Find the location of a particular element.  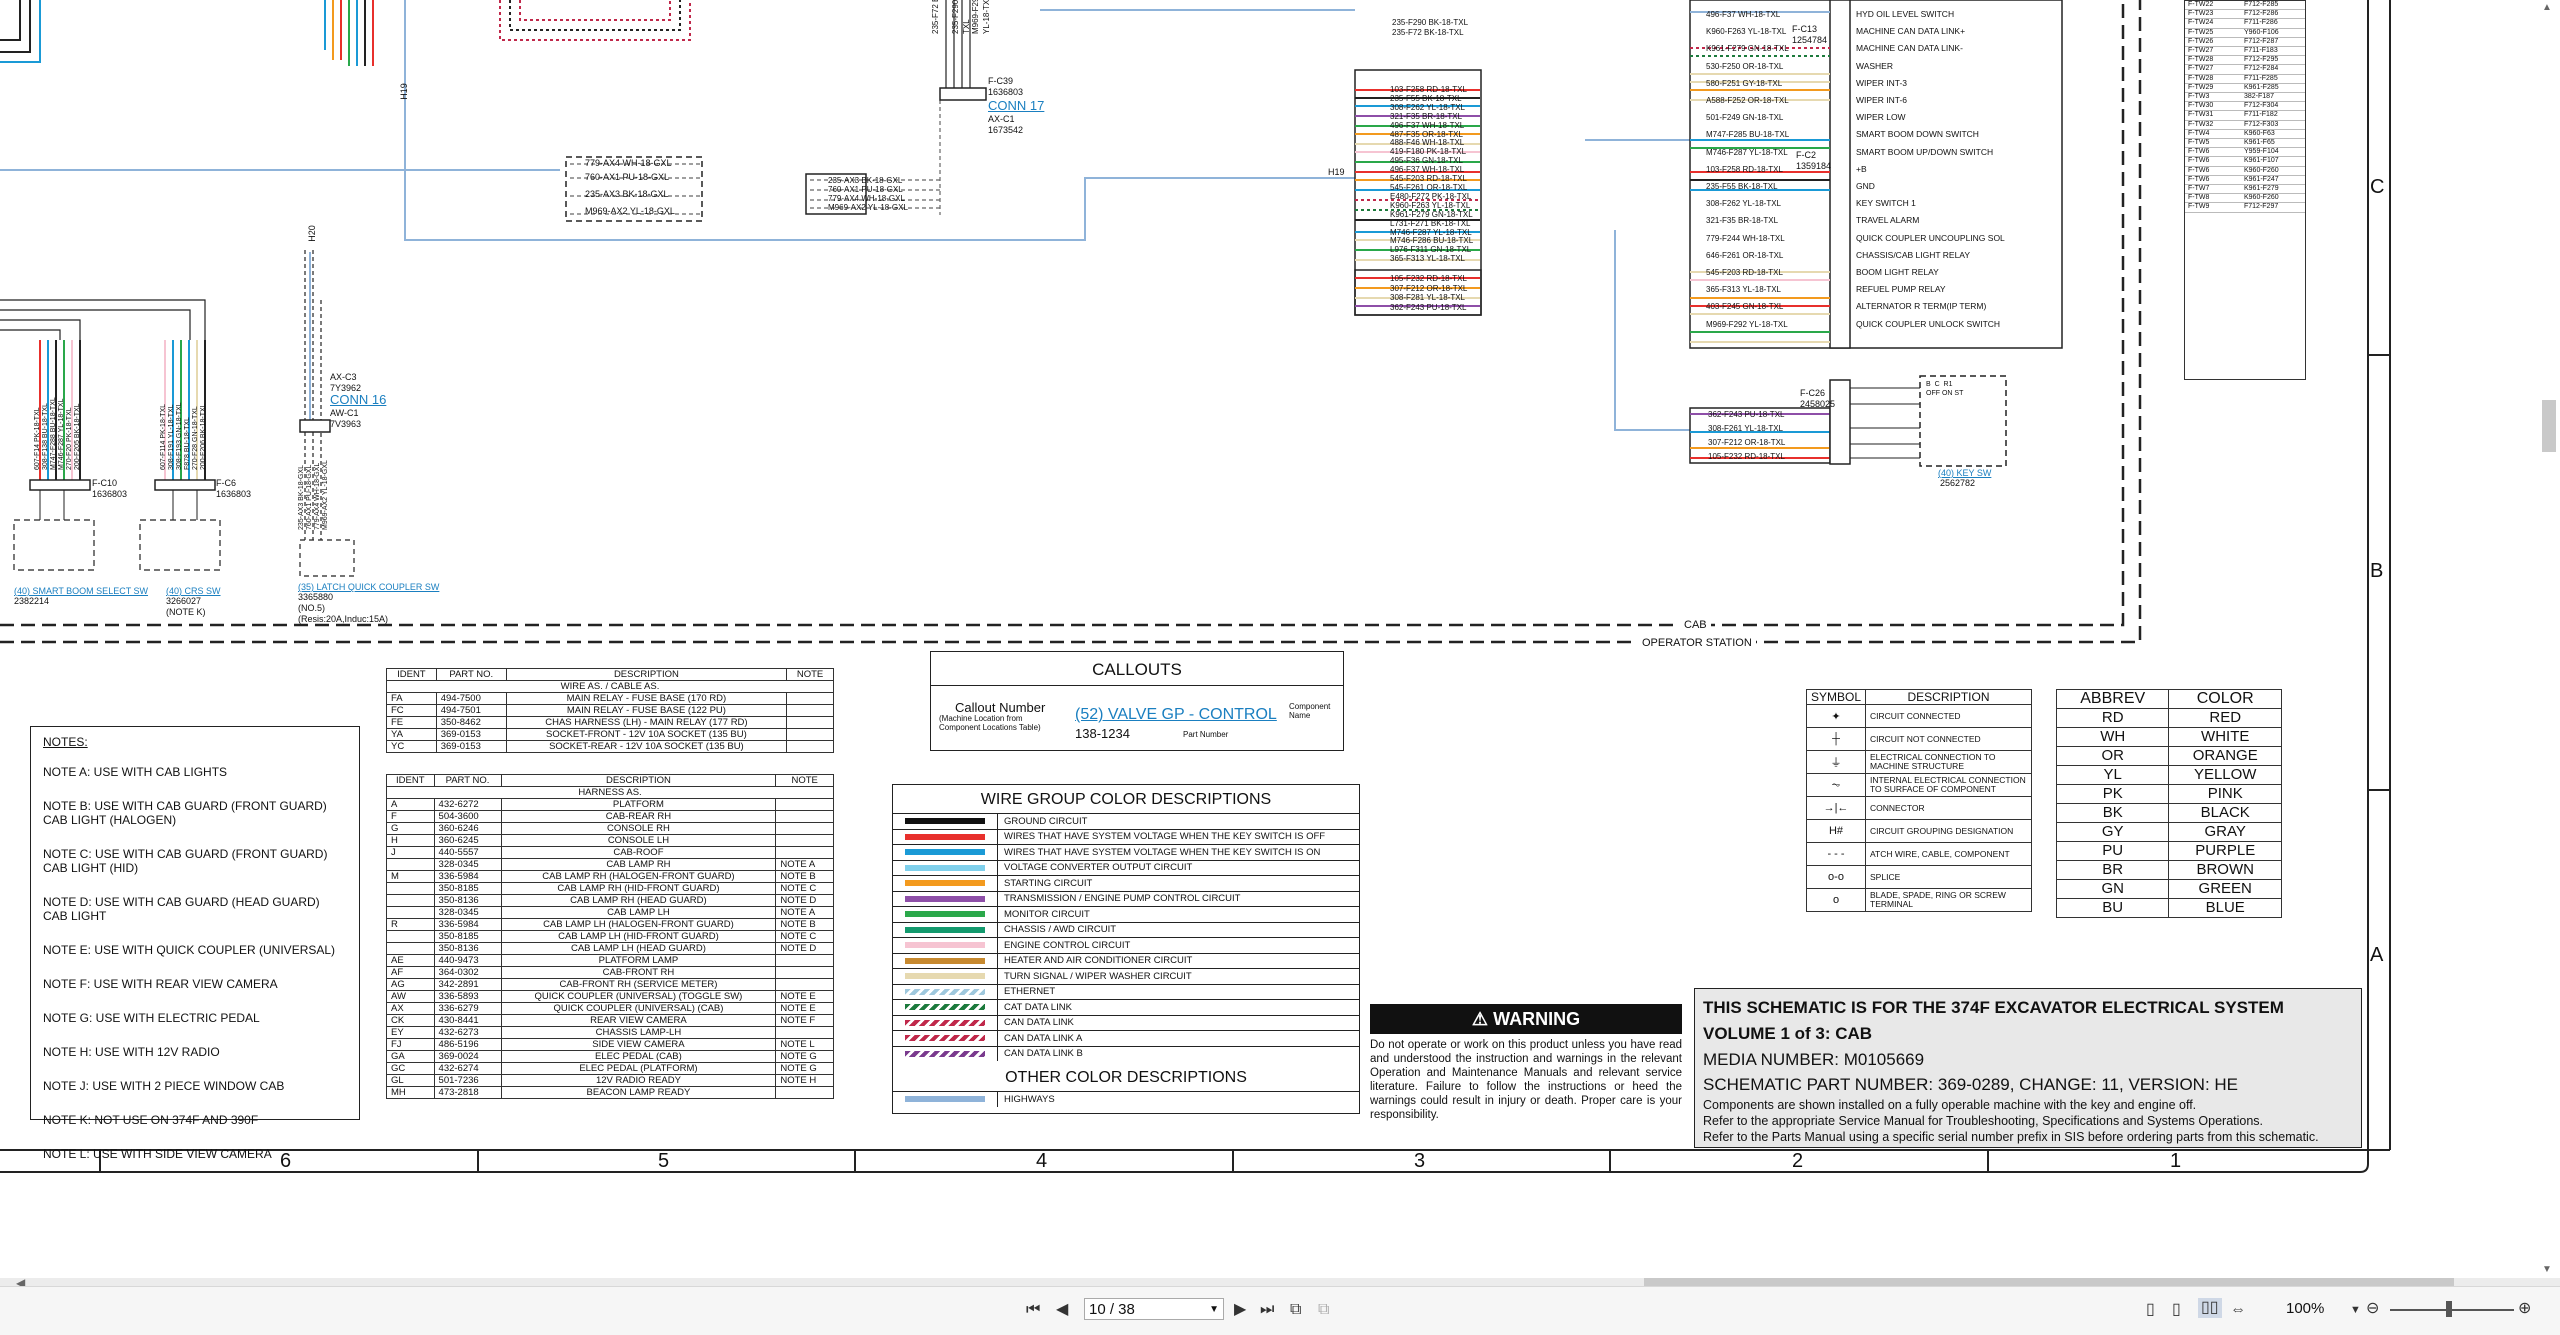

ident-cell: EY is located at coordinates (410, 1032).